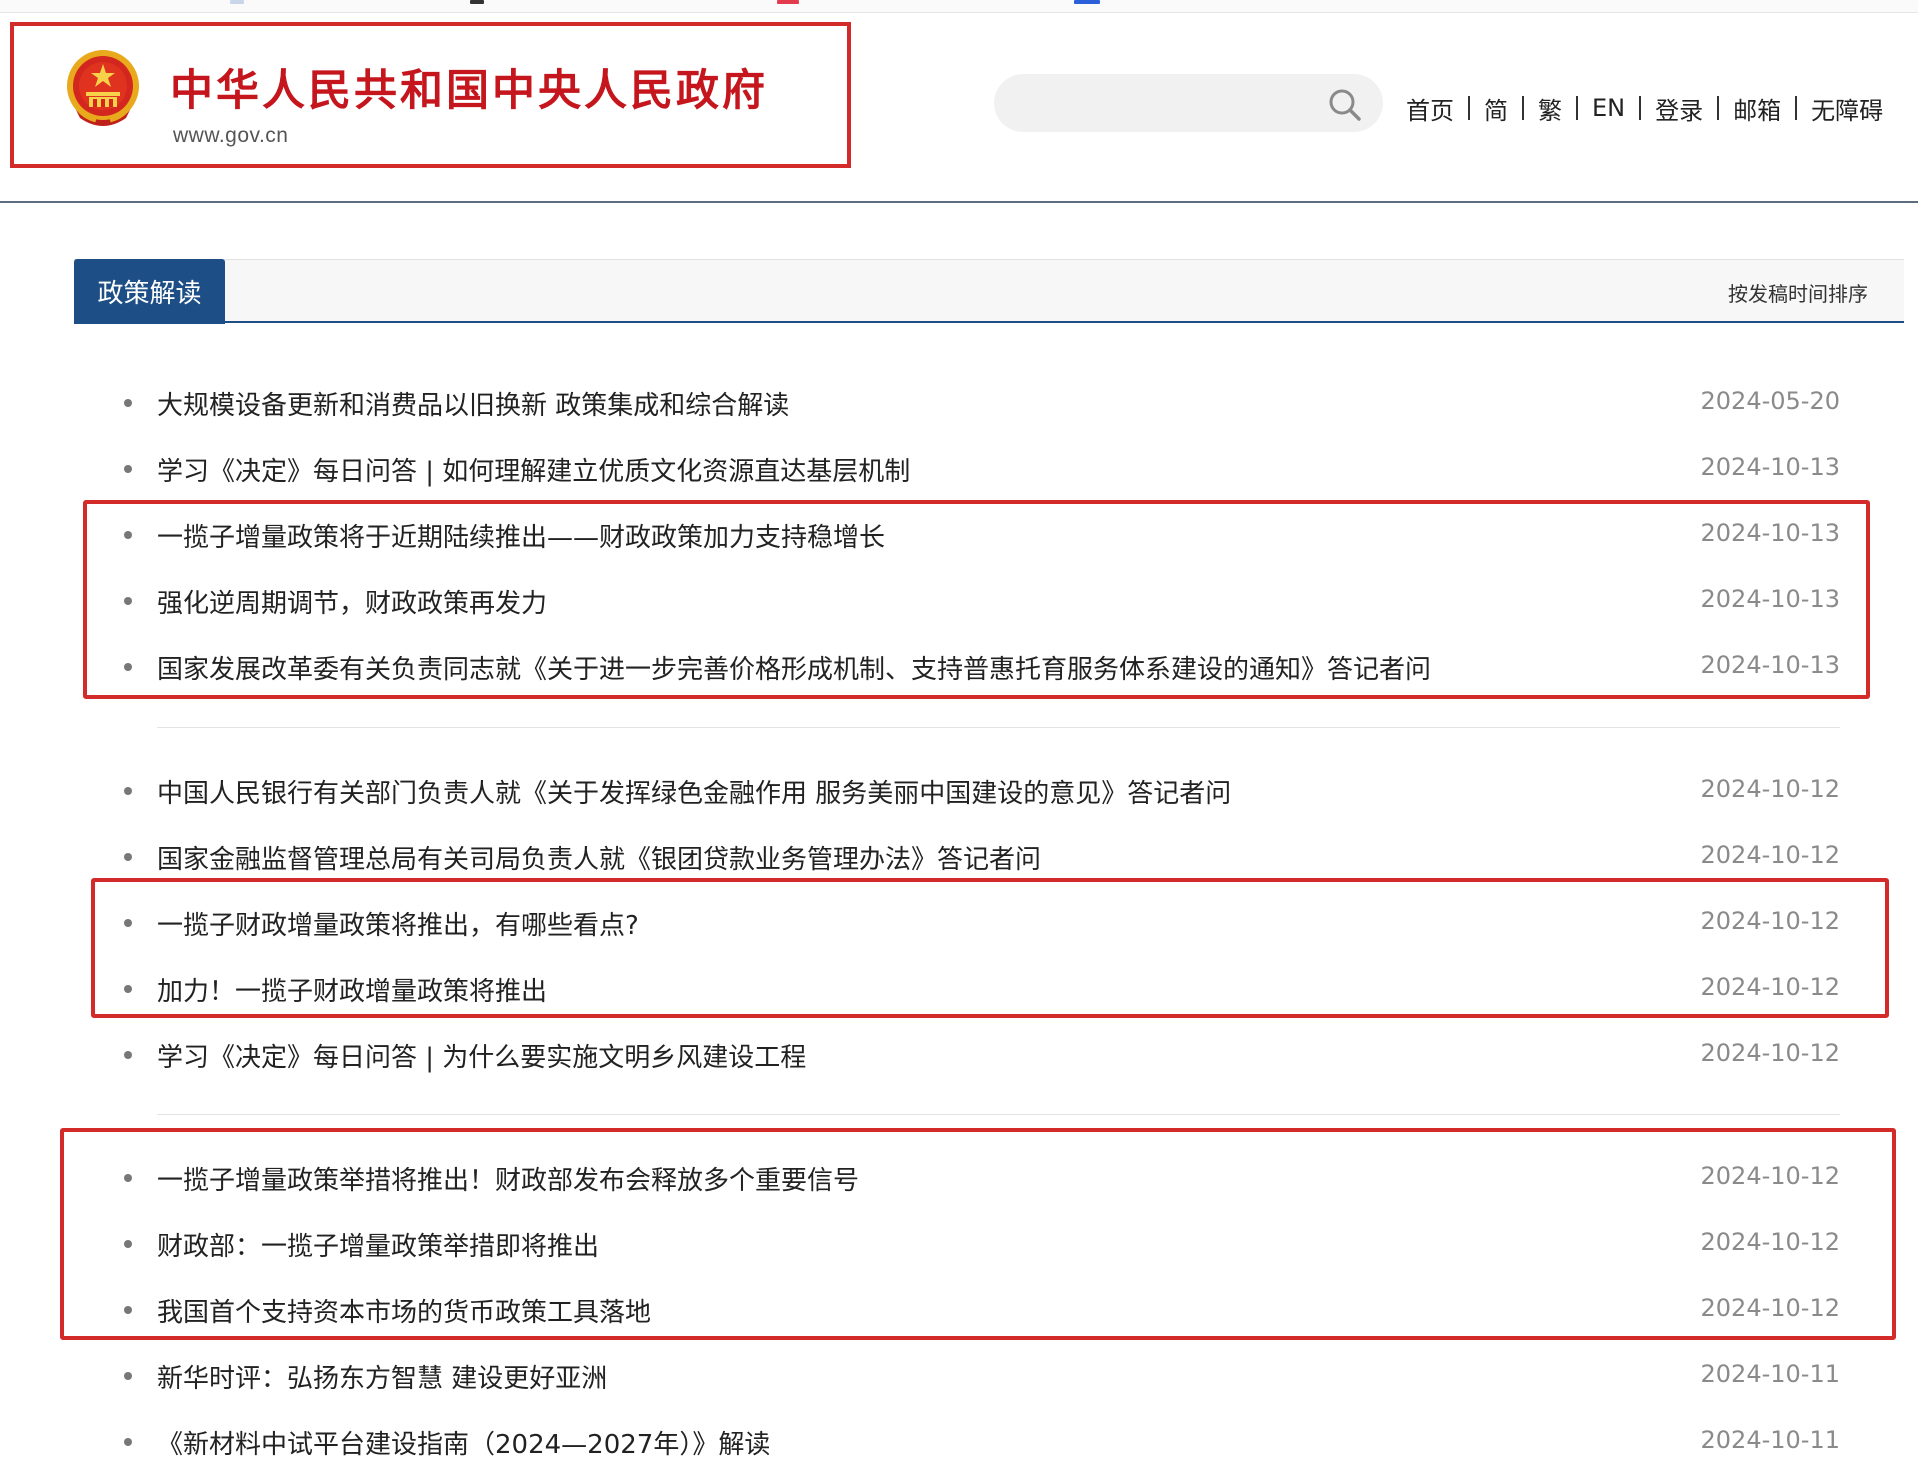 This screenshot has width=1918, height=1474. I want to click on search-icon, so click(1345, 105).